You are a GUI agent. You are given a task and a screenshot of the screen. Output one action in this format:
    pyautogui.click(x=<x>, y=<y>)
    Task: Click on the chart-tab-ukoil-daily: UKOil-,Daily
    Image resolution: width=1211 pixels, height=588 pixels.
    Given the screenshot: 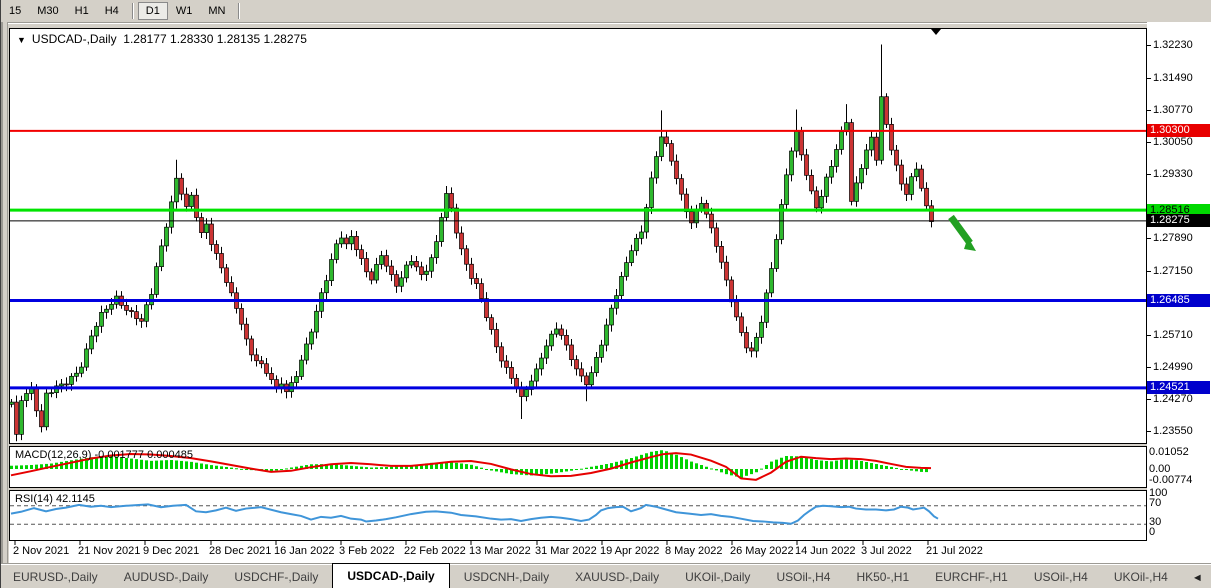 What is the action you would take?
    pyautogui.click(x=717, y=577)
    